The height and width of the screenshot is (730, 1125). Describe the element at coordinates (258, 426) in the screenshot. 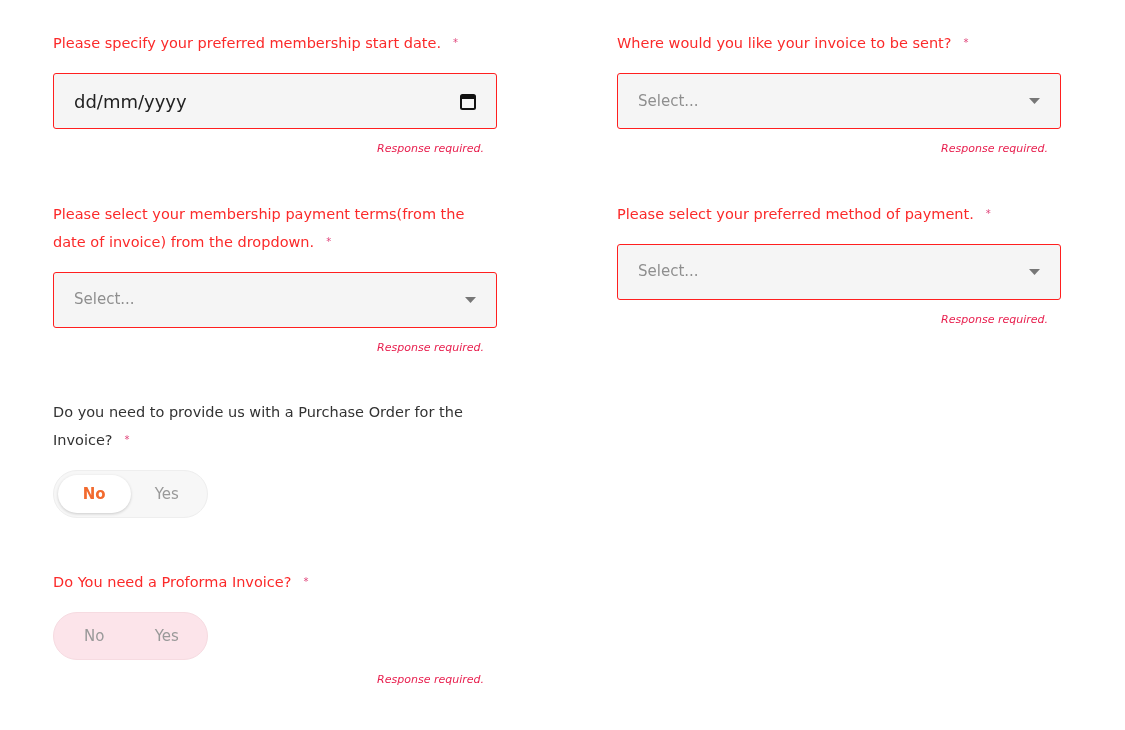

I see `question-label: Do you need to provide us with a Purchase Order for the Invoice? *` at that location.